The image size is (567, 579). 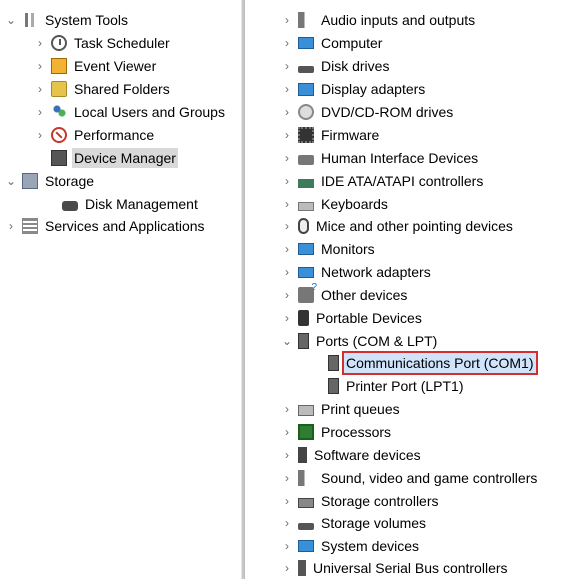 What do you see at coordinates (306, 112) in the screenshot?
I see `dvd-drive-icon` at bounding box center [306, 112].